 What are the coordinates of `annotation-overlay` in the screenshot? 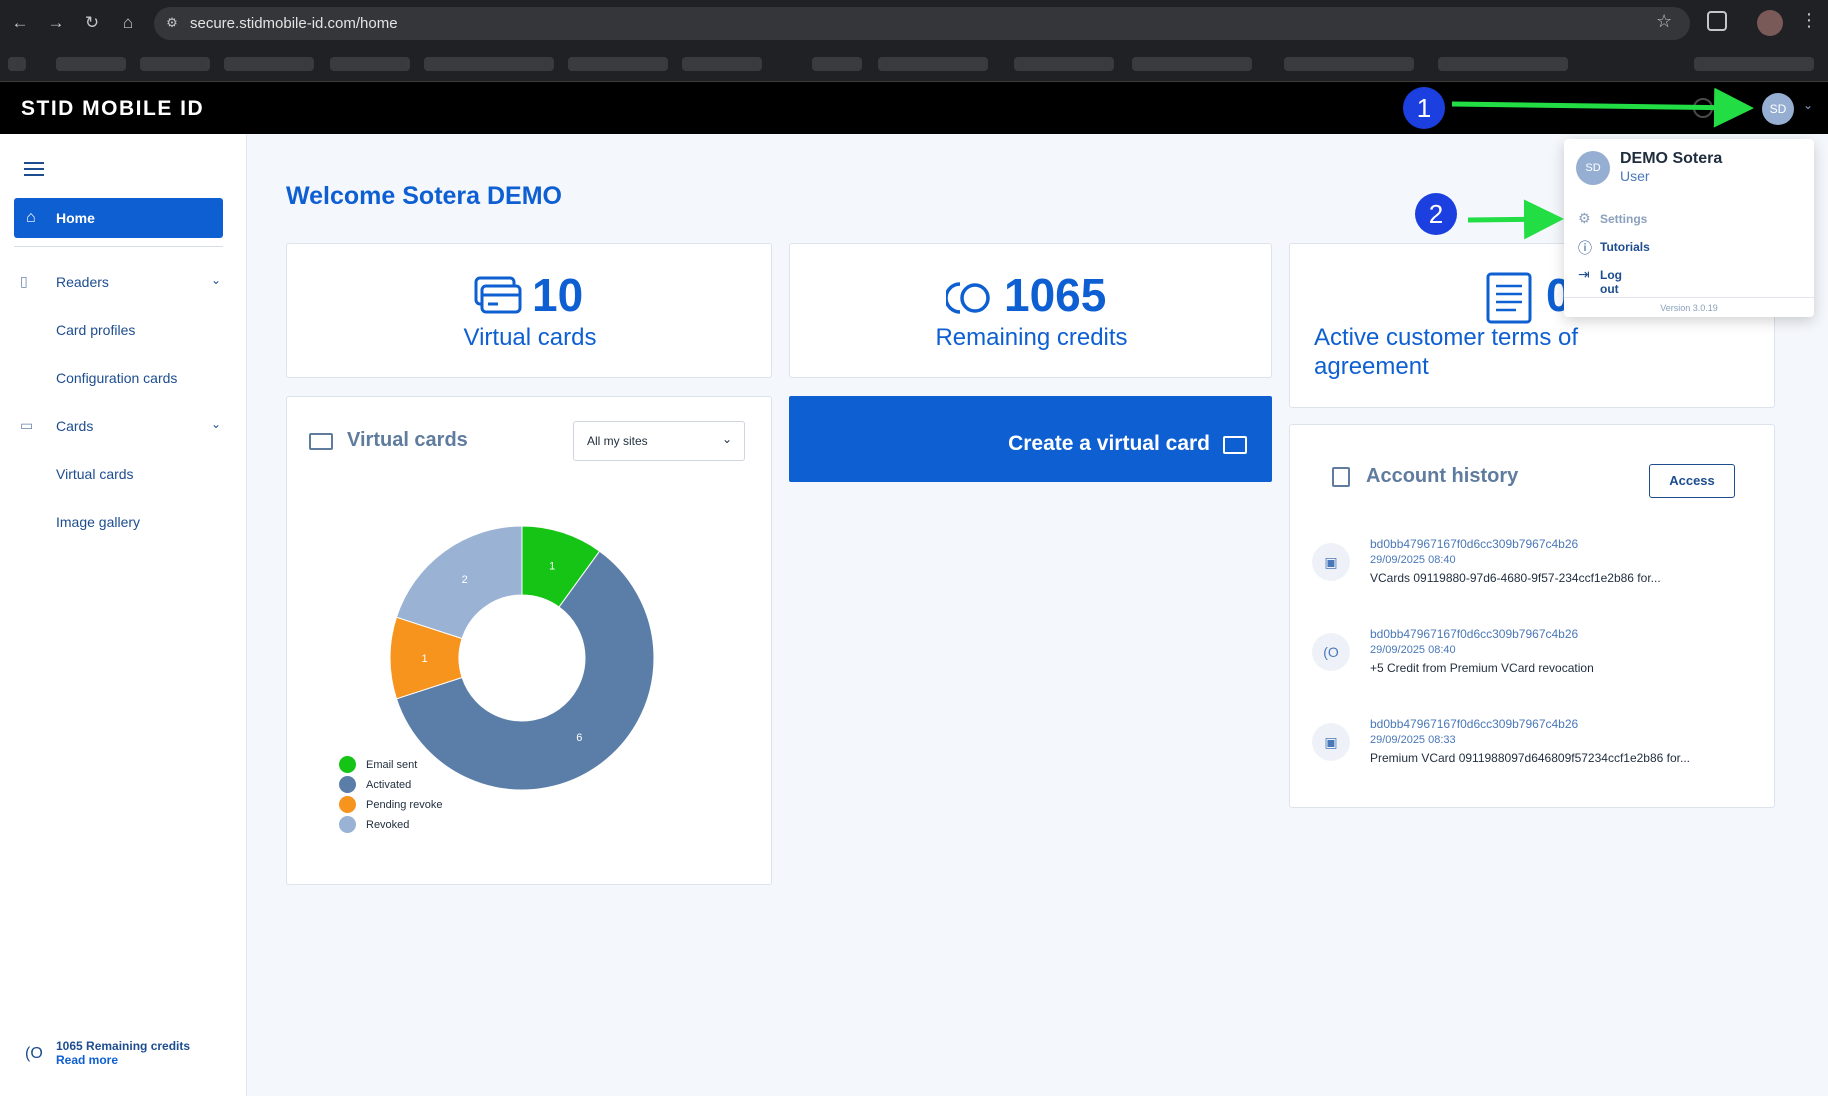 It's located at (1602, 163).